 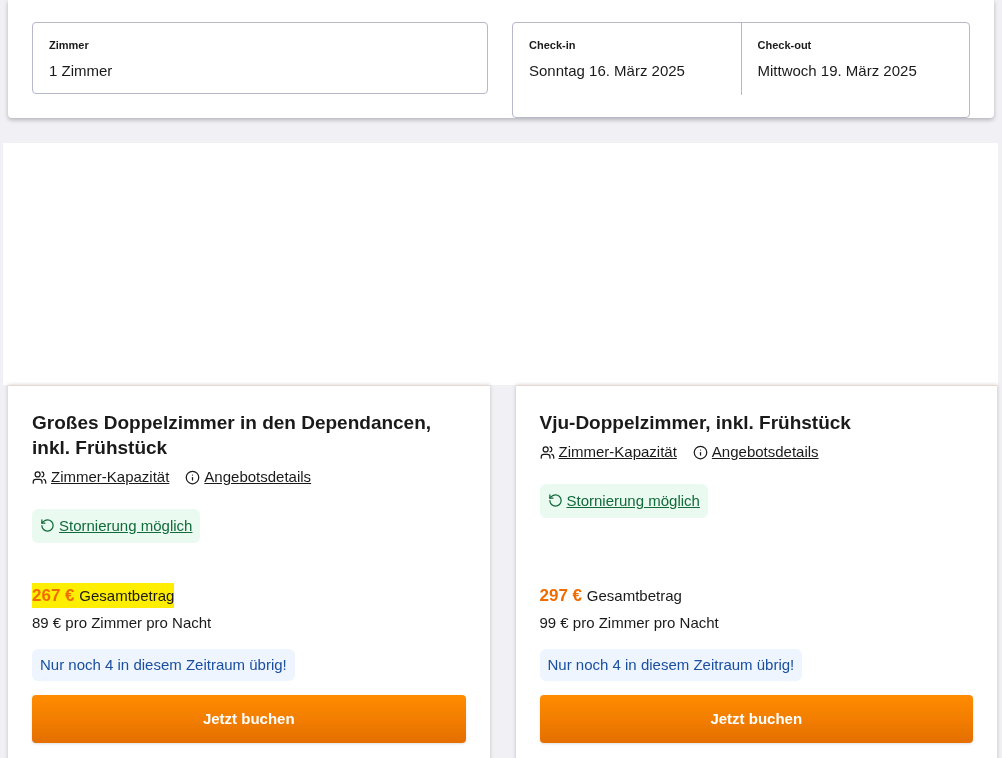 I want to click on date-field: Zimmer 1 Zimmer, so click(x=260, y=58).